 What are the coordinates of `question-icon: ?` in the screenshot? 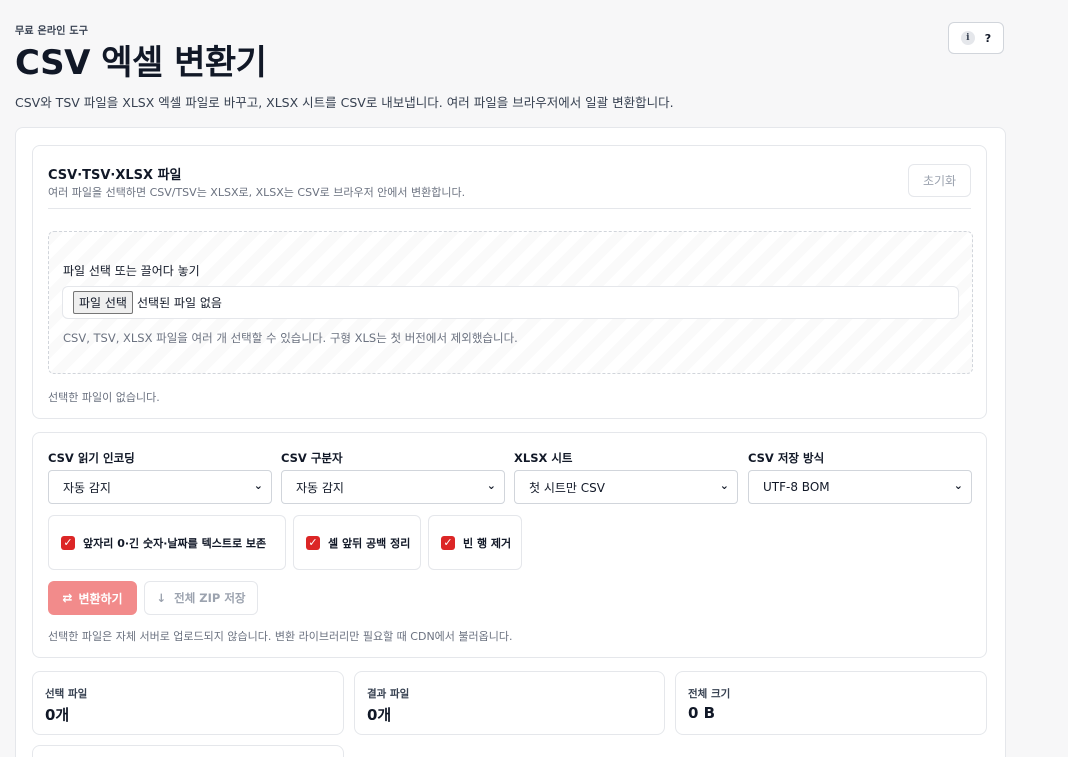 It's located at (988, 38).